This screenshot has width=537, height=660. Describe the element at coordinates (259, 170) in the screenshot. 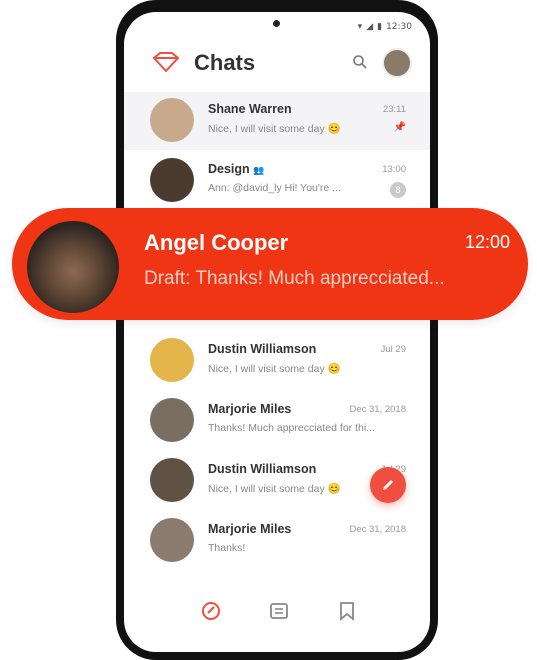

I see `group-icon: 👥` at that location.